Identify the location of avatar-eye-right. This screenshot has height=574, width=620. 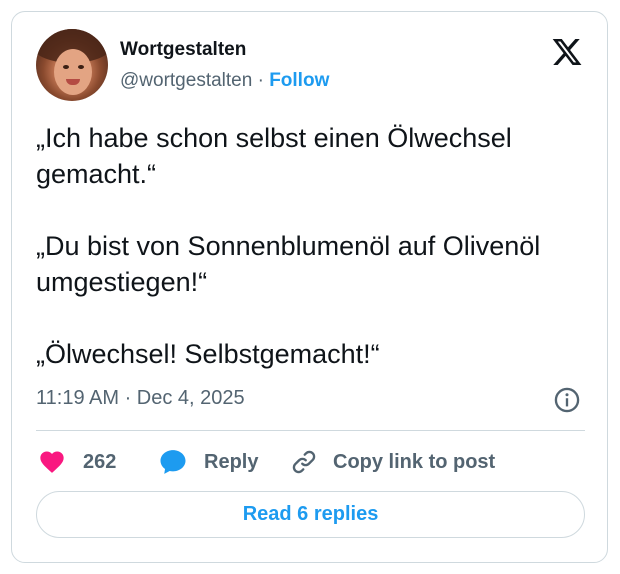
(81, 67).